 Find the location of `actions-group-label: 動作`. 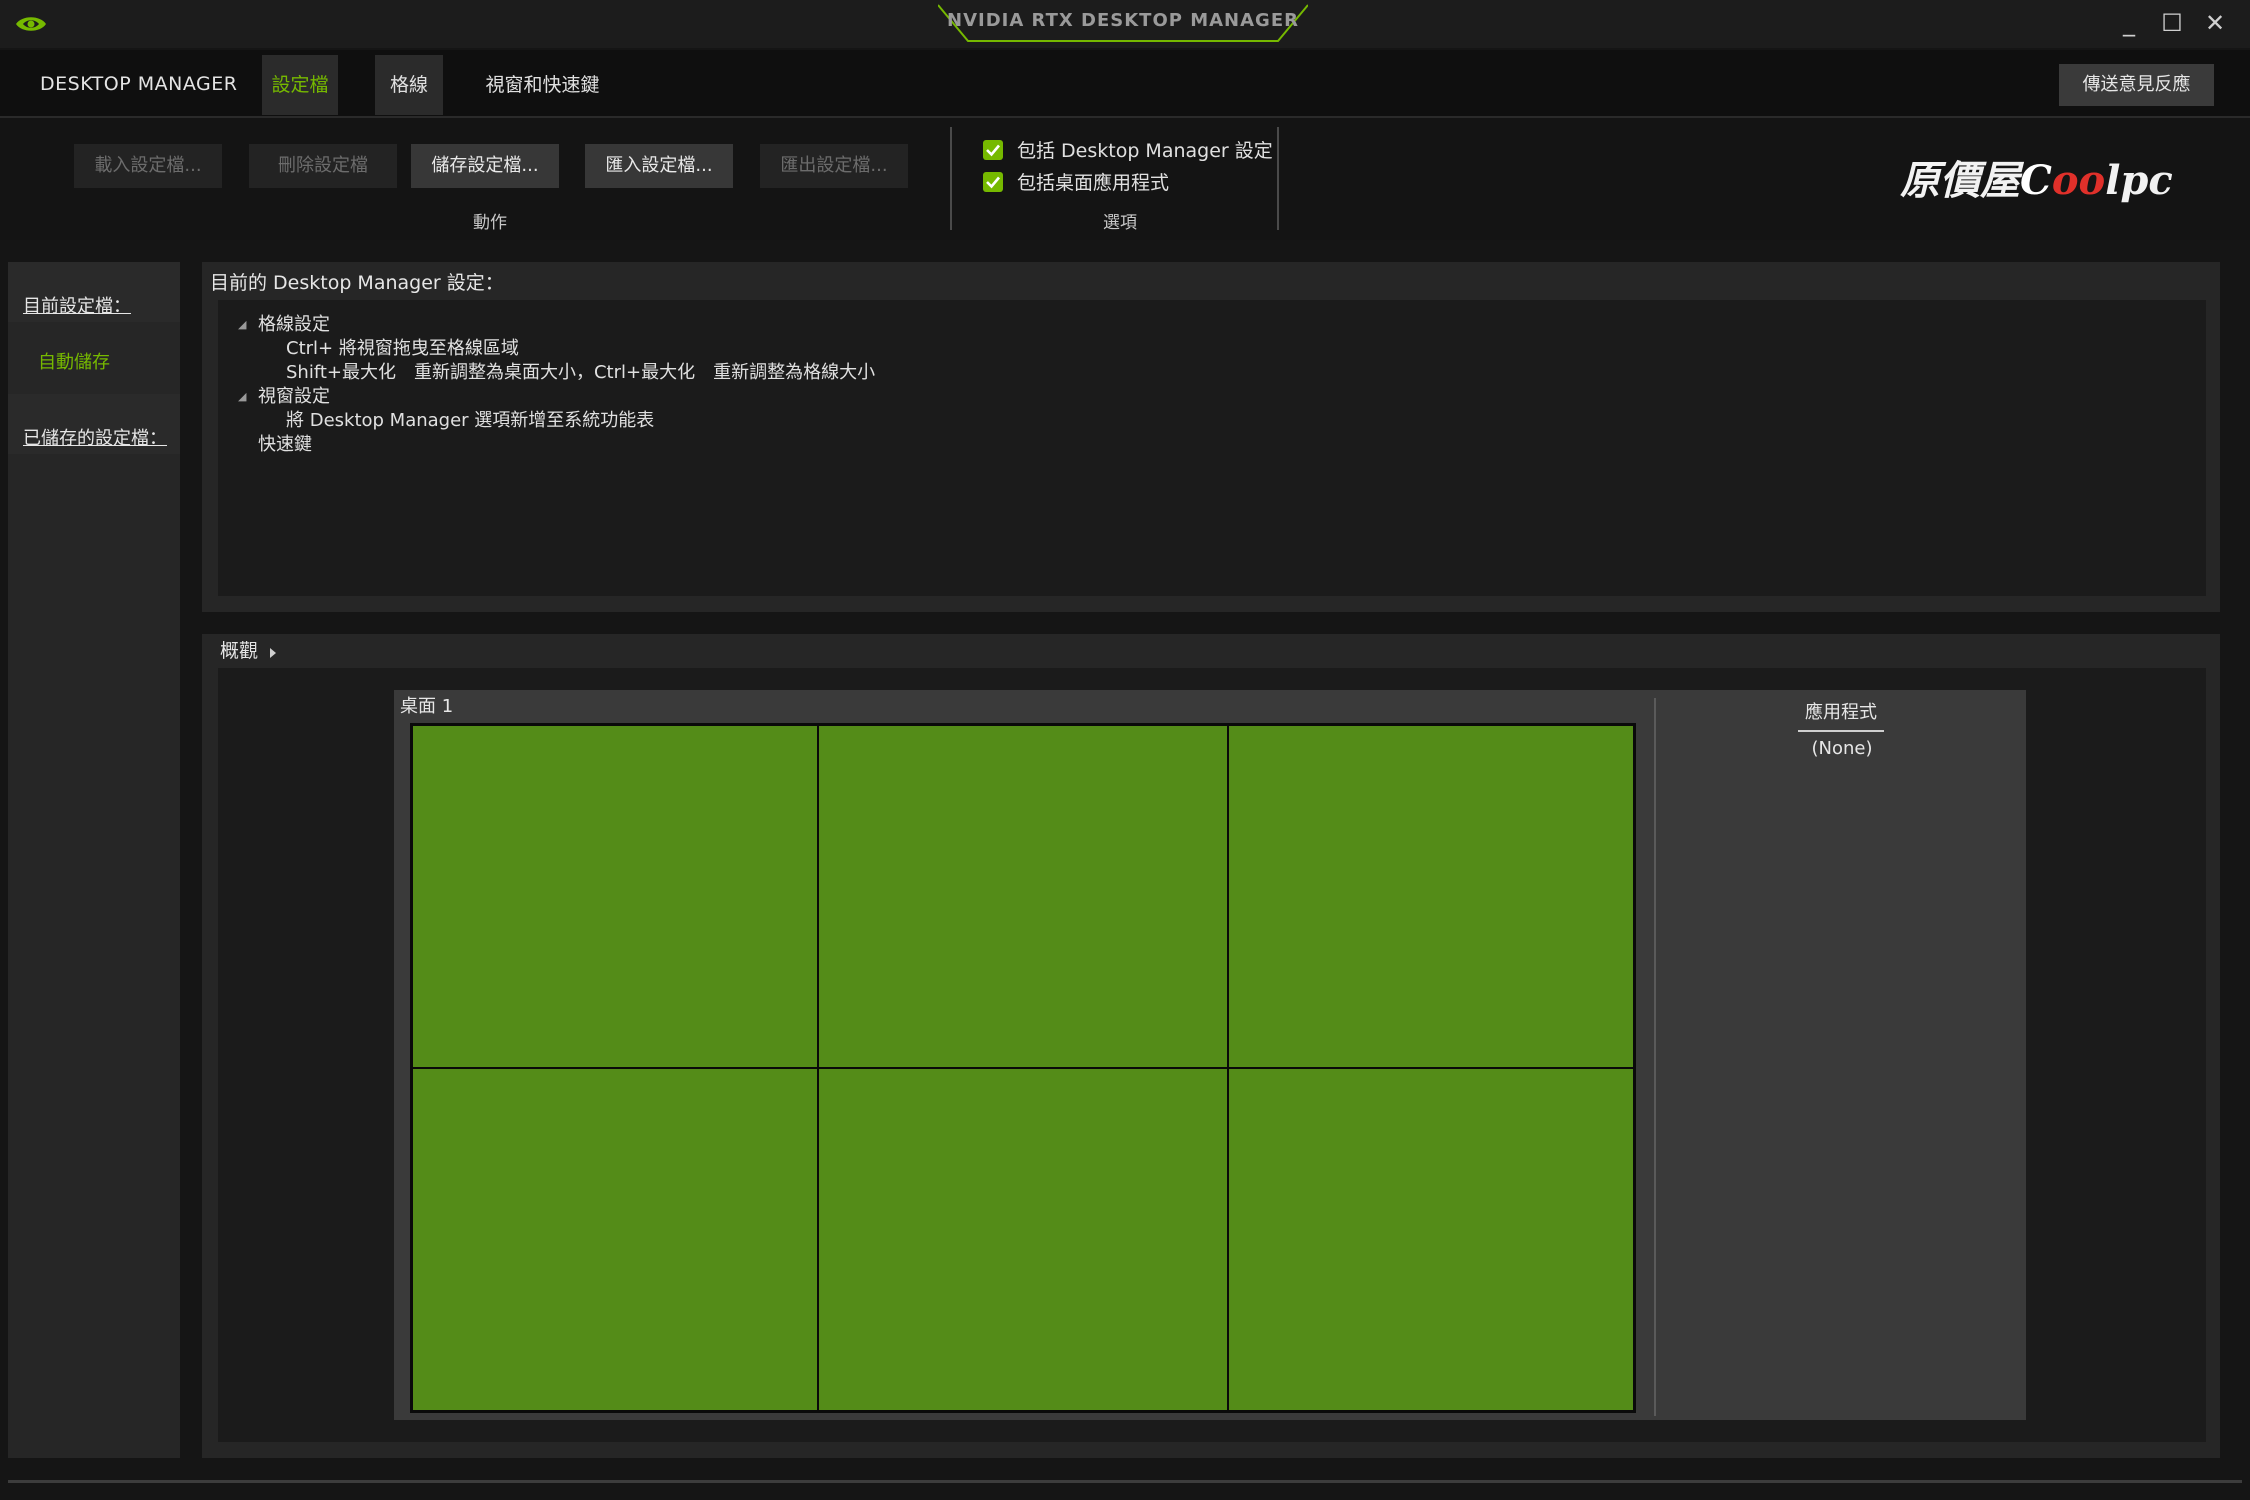

actions-group-label: 動作 is located at coordinates (490, 223).